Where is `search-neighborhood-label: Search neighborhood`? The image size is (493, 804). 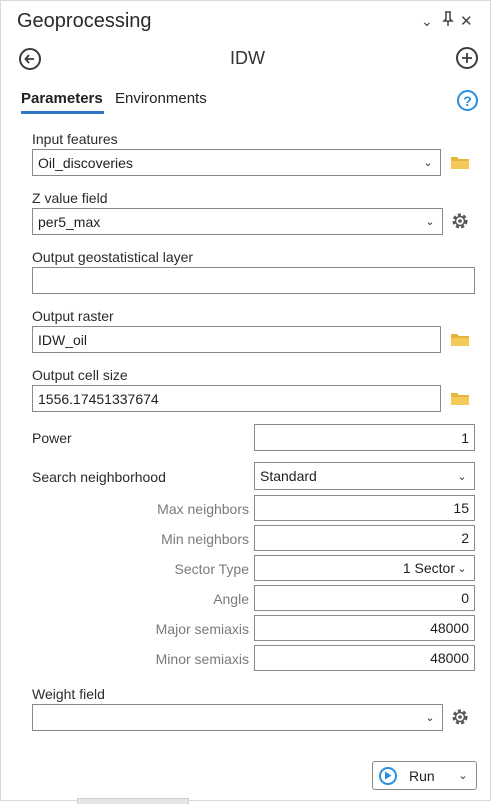 search-neighborhood-label: Search neighborhood is located at coordinates (99, 477).